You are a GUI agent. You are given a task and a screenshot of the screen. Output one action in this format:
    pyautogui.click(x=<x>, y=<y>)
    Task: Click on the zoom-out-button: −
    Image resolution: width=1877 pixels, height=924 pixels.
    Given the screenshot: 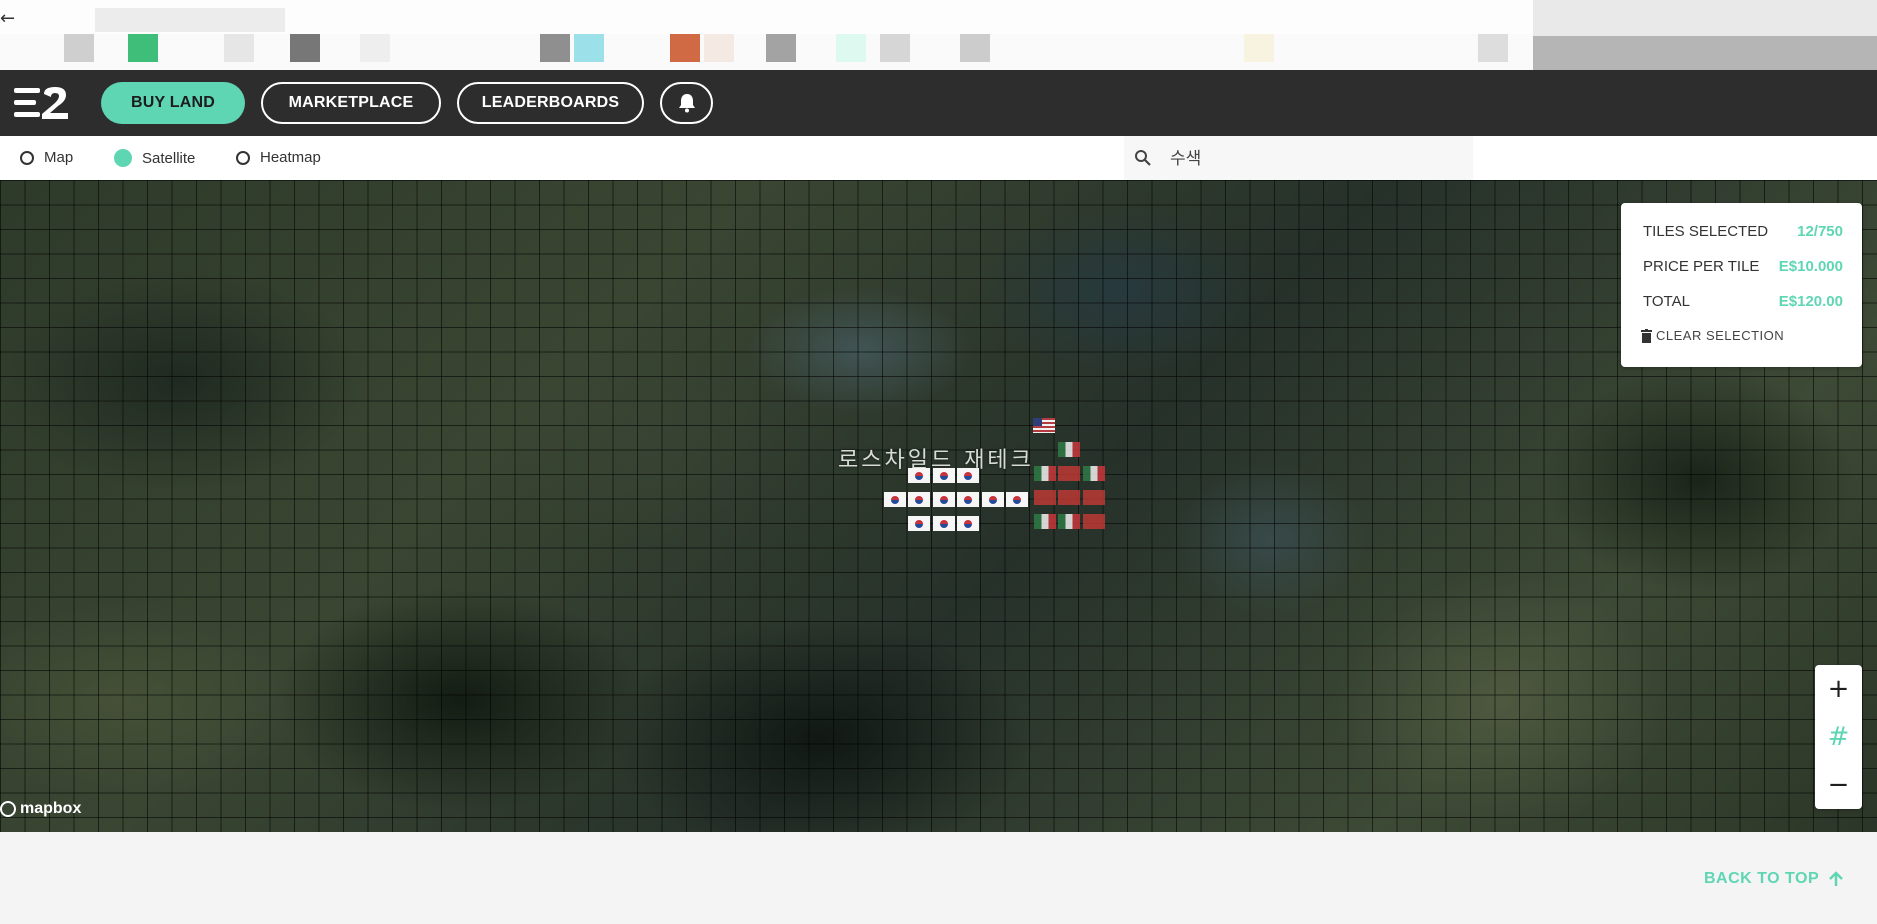 What is the action you would take?
    pyautogui.click(x=1838, y=785)
    